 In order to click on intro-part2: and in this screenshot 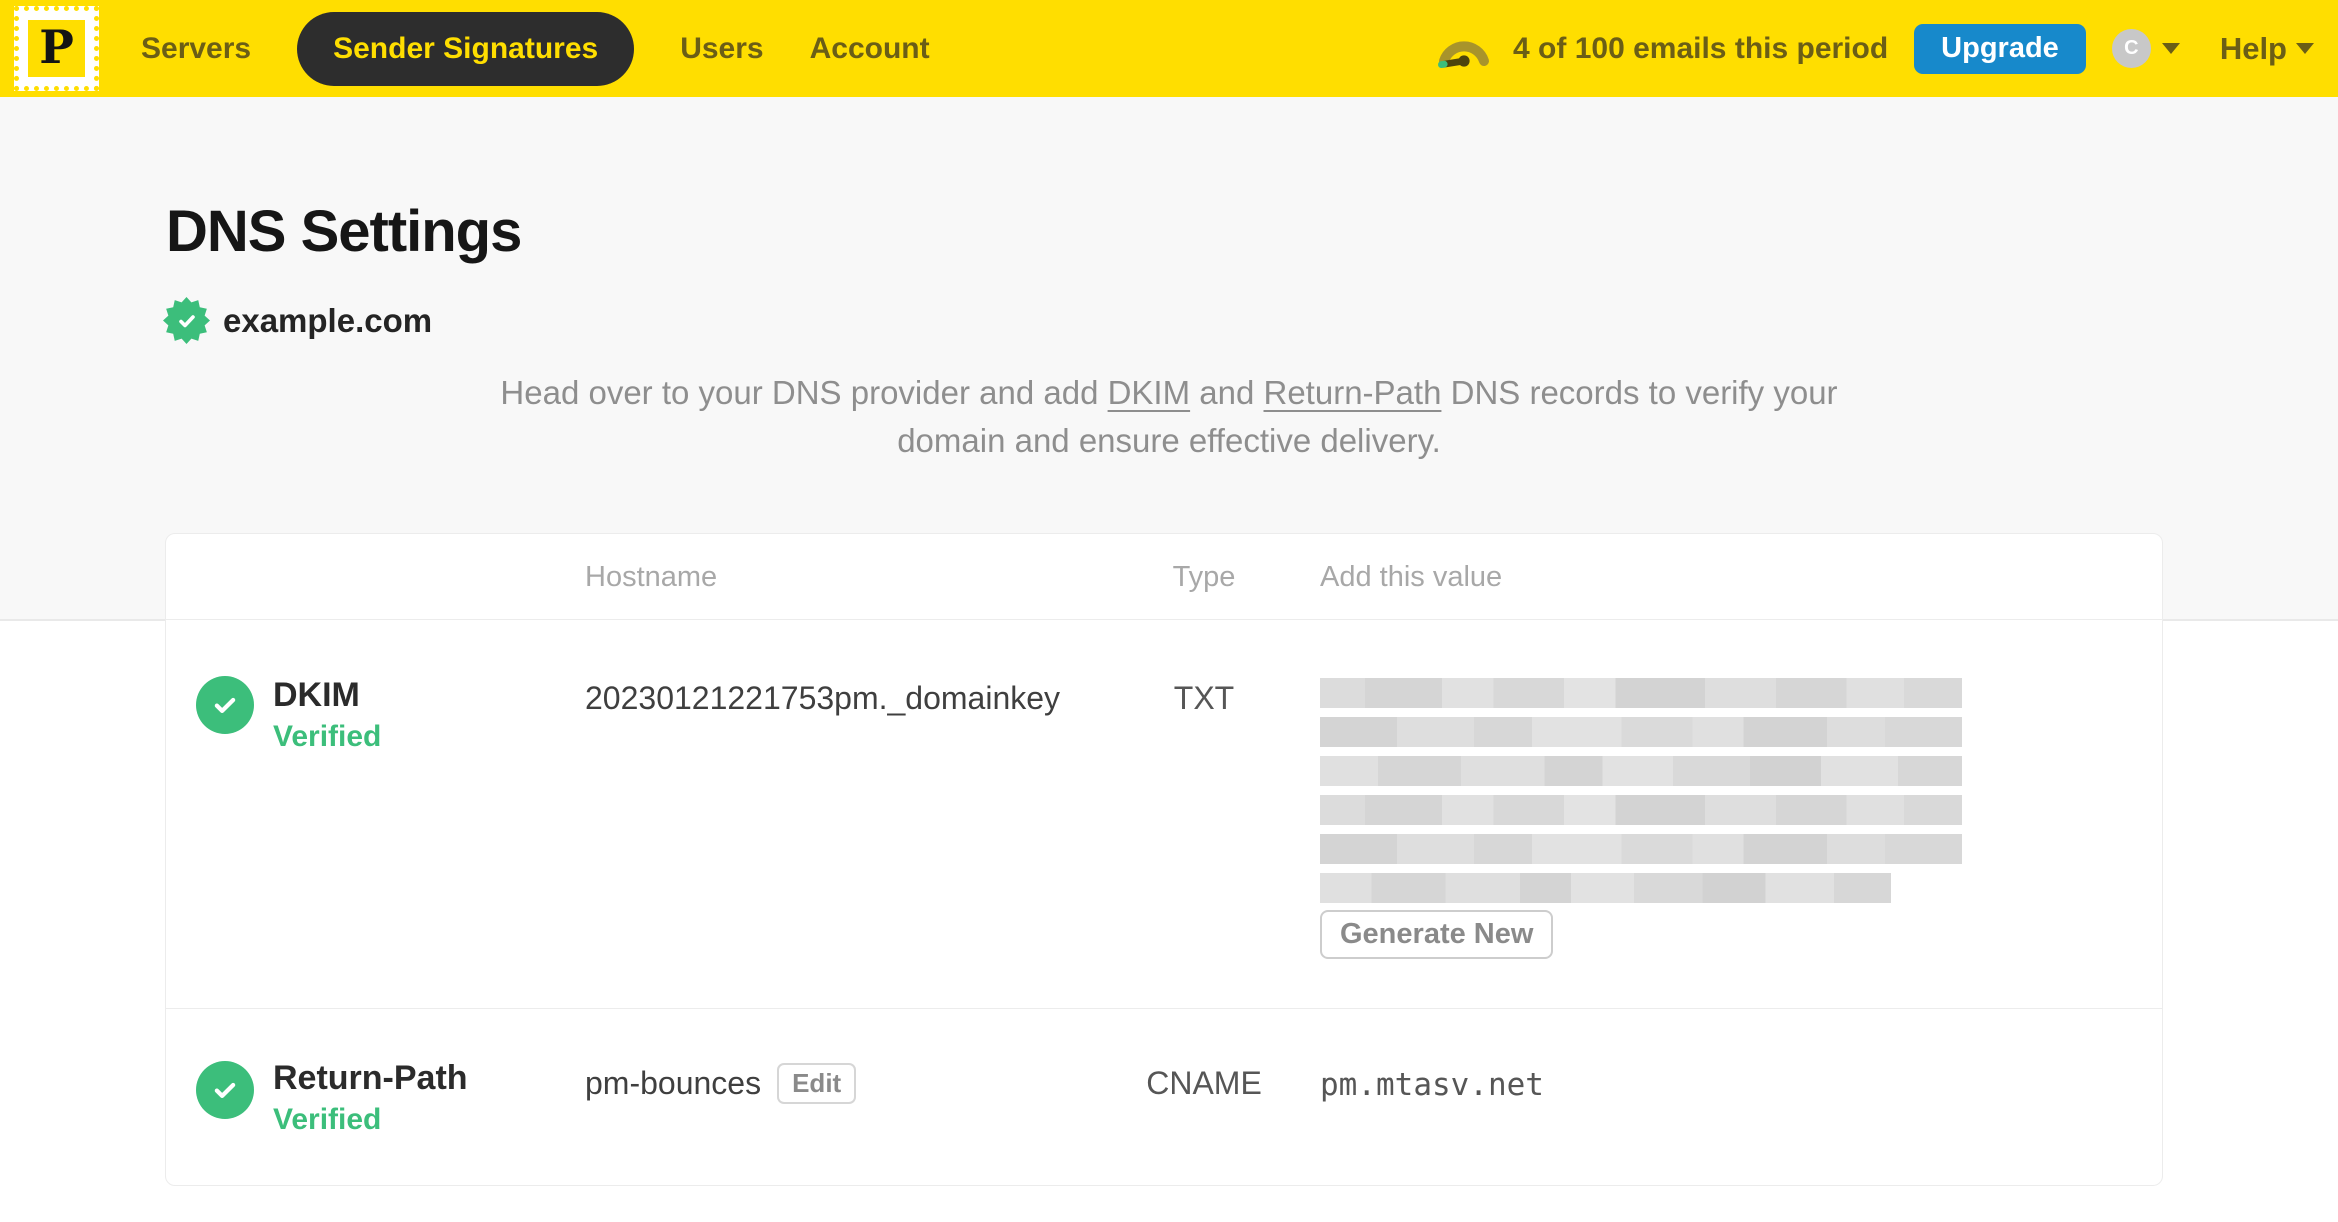, I will do `click(1227, 392)`.